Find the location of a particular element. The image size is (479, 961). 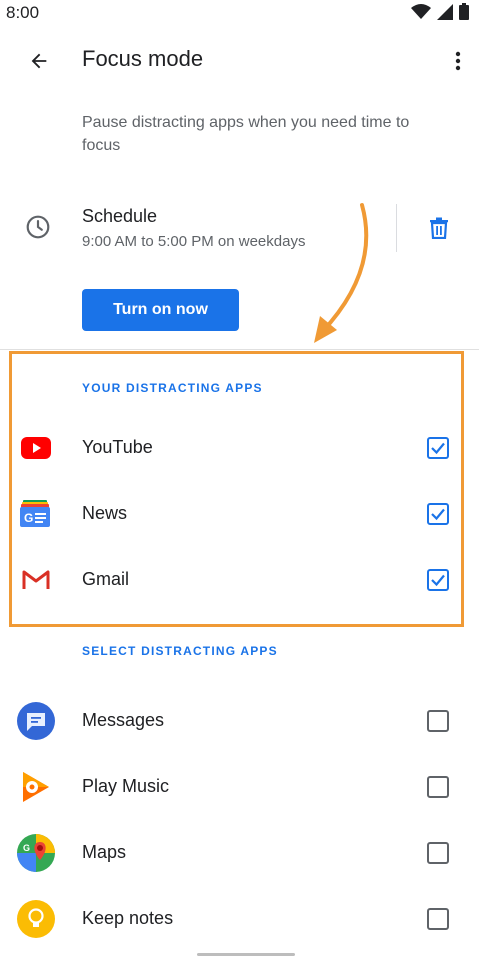

app-row-maps: G Maps is located at coordinates (239, 853).